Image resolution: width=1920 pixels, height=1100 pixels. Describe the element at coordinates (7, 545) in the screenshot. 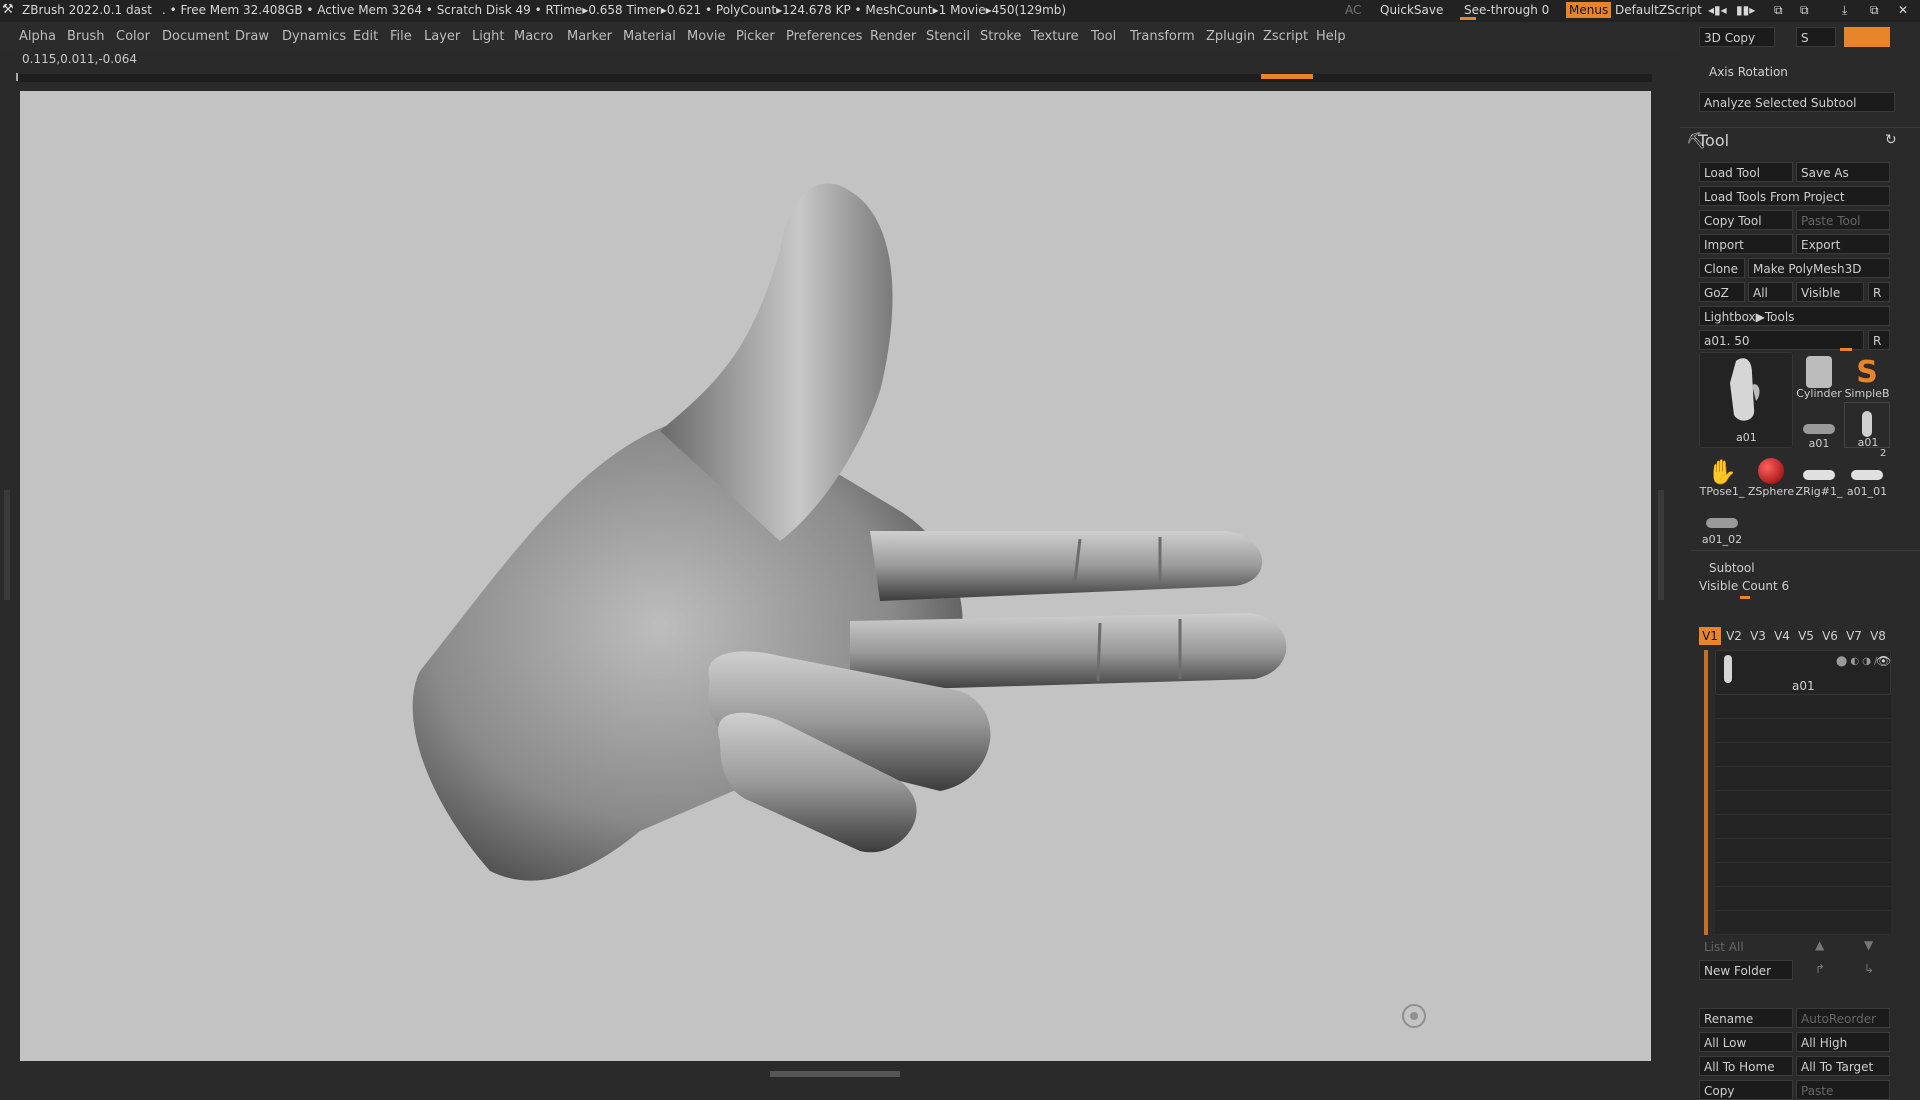

I see `left-tray-handle` at that location.